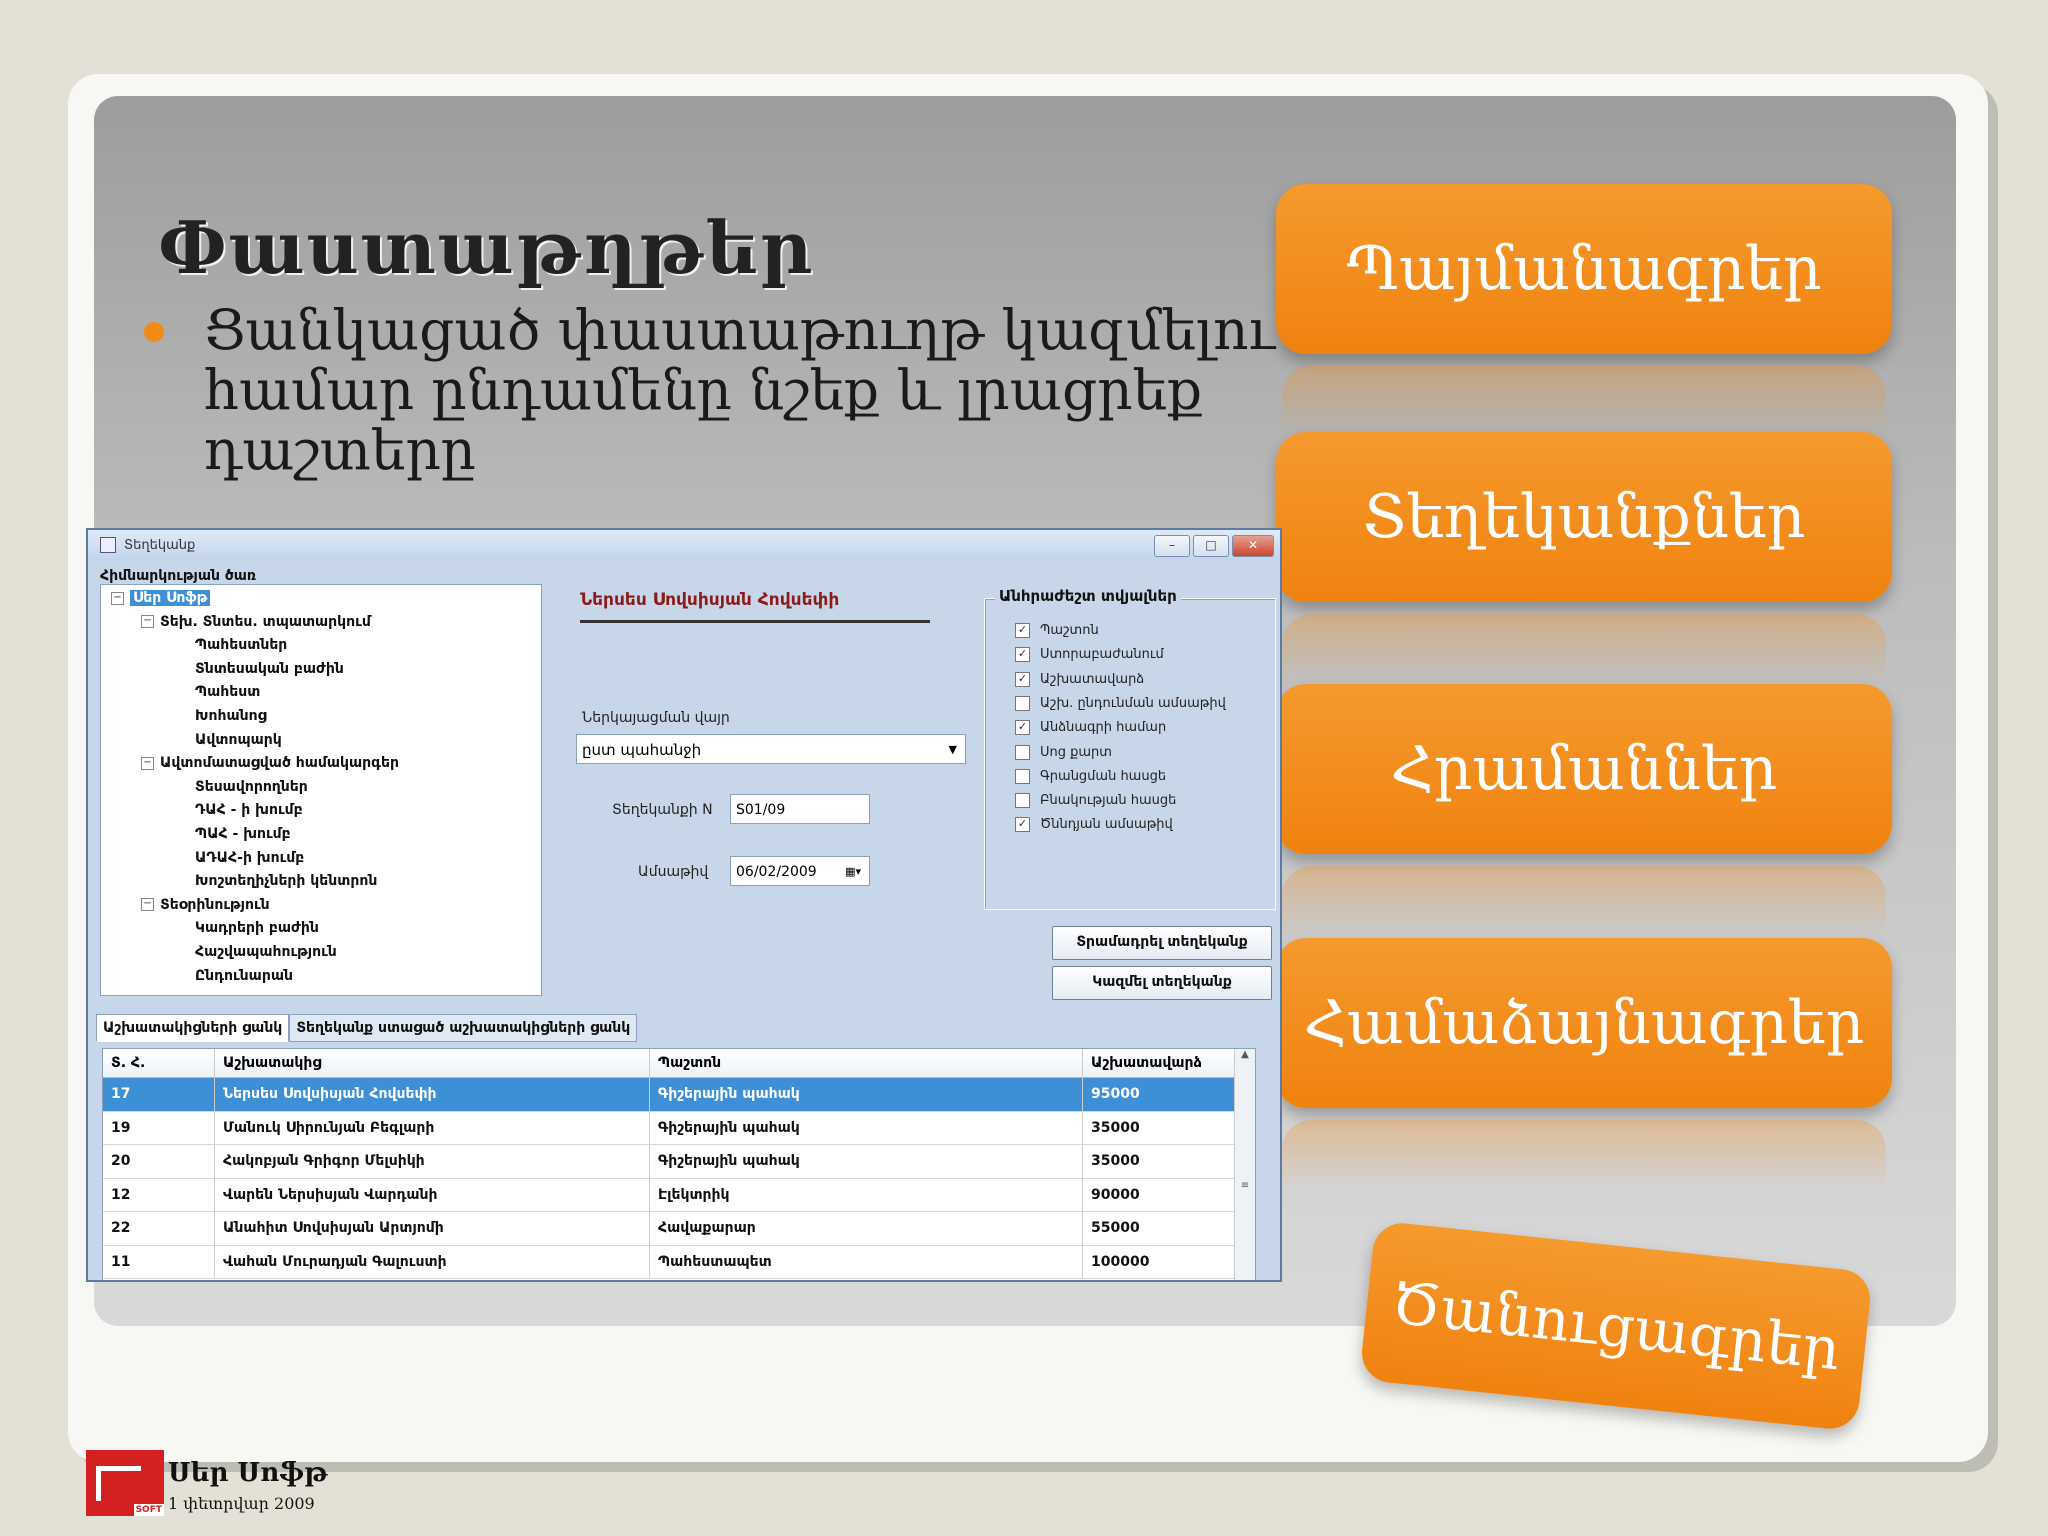  I want to click on tree-node: − Տեօրինություն, so click(255, 906).